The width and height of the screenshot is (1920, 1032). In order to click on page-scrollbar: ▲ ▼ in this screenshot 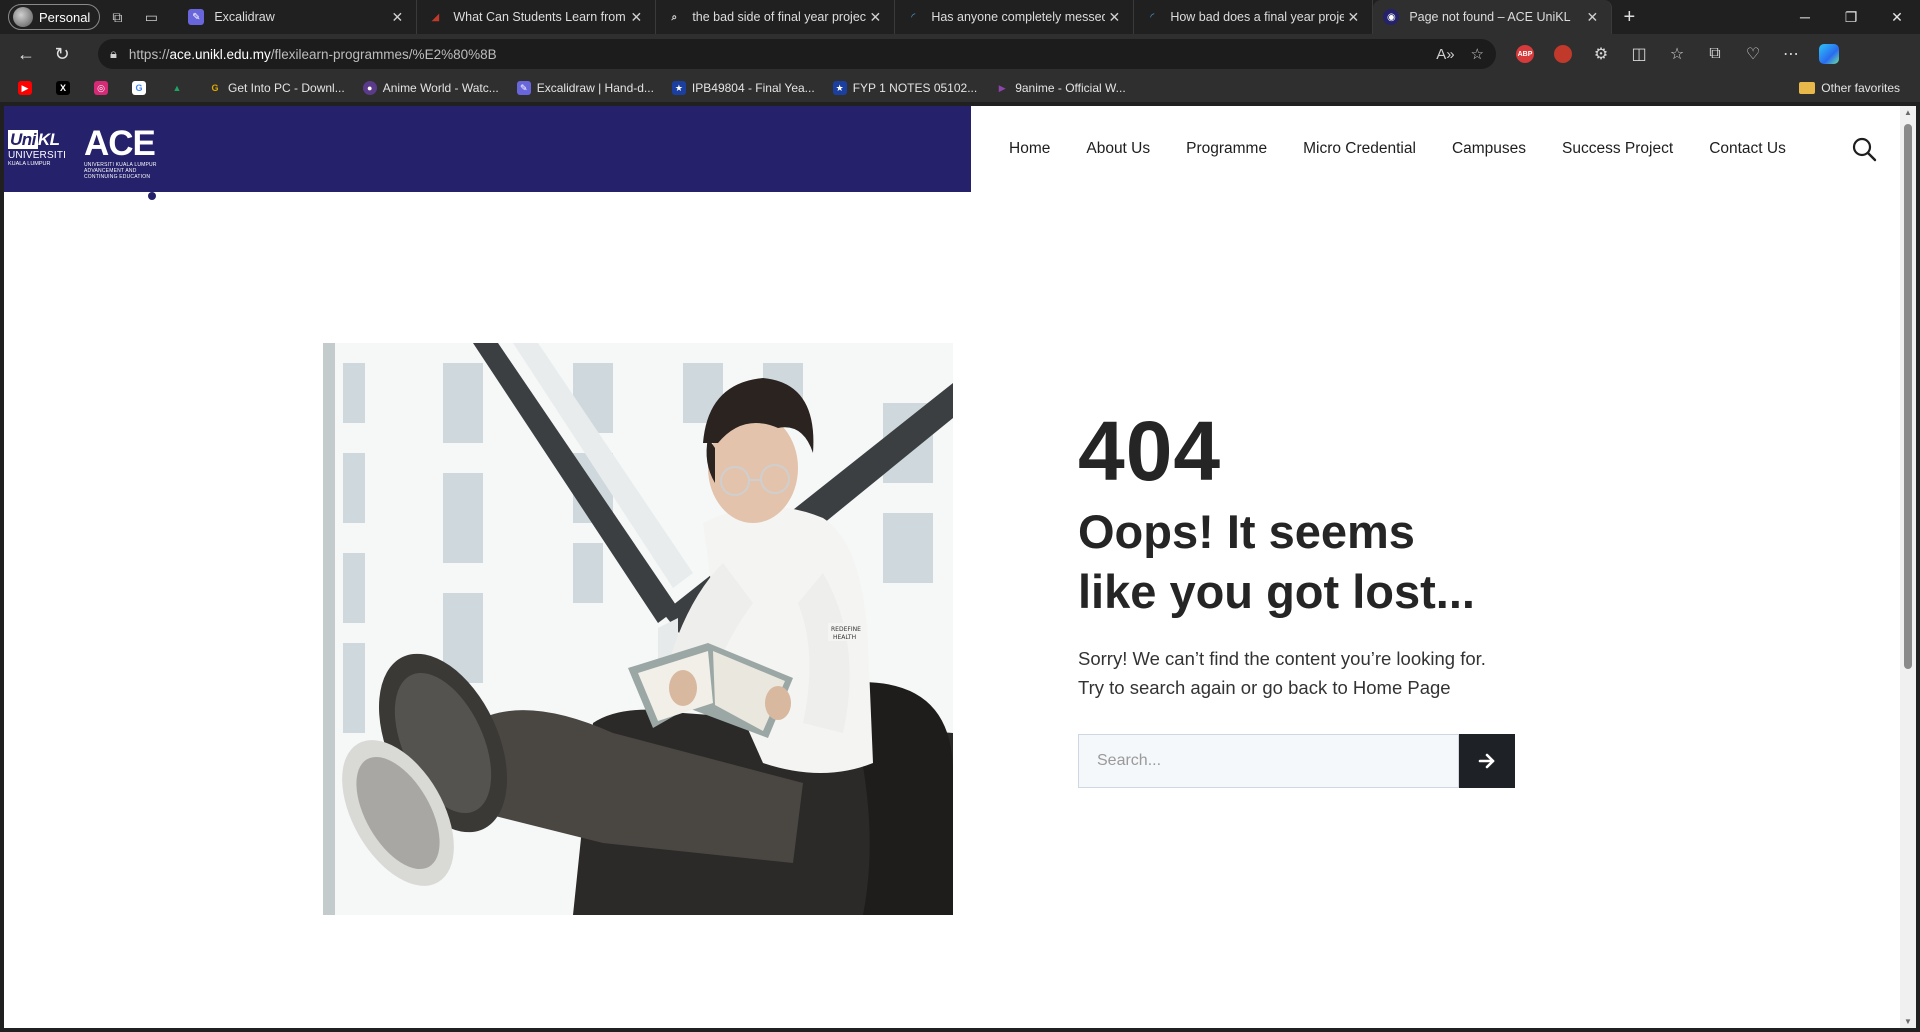, I will do `click(1908, 567)`.